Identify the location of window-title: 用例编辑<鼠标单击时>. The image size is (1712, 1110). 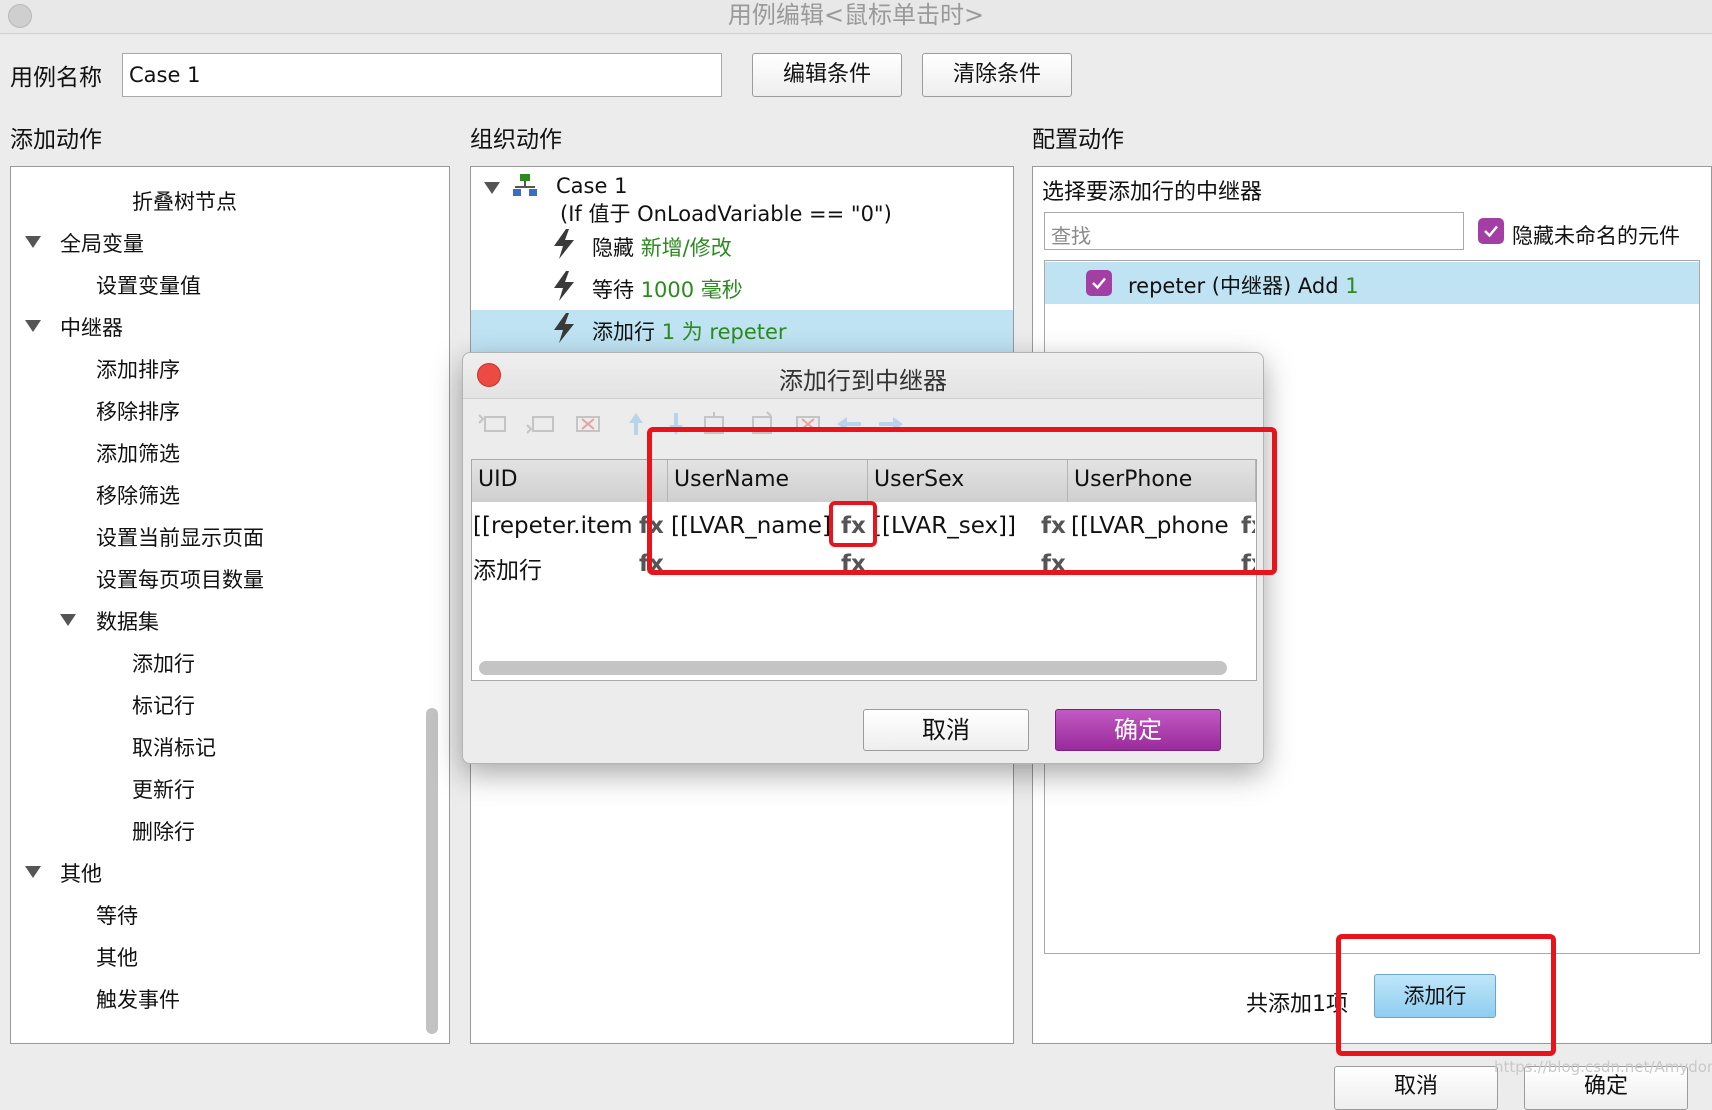
(856, 15).